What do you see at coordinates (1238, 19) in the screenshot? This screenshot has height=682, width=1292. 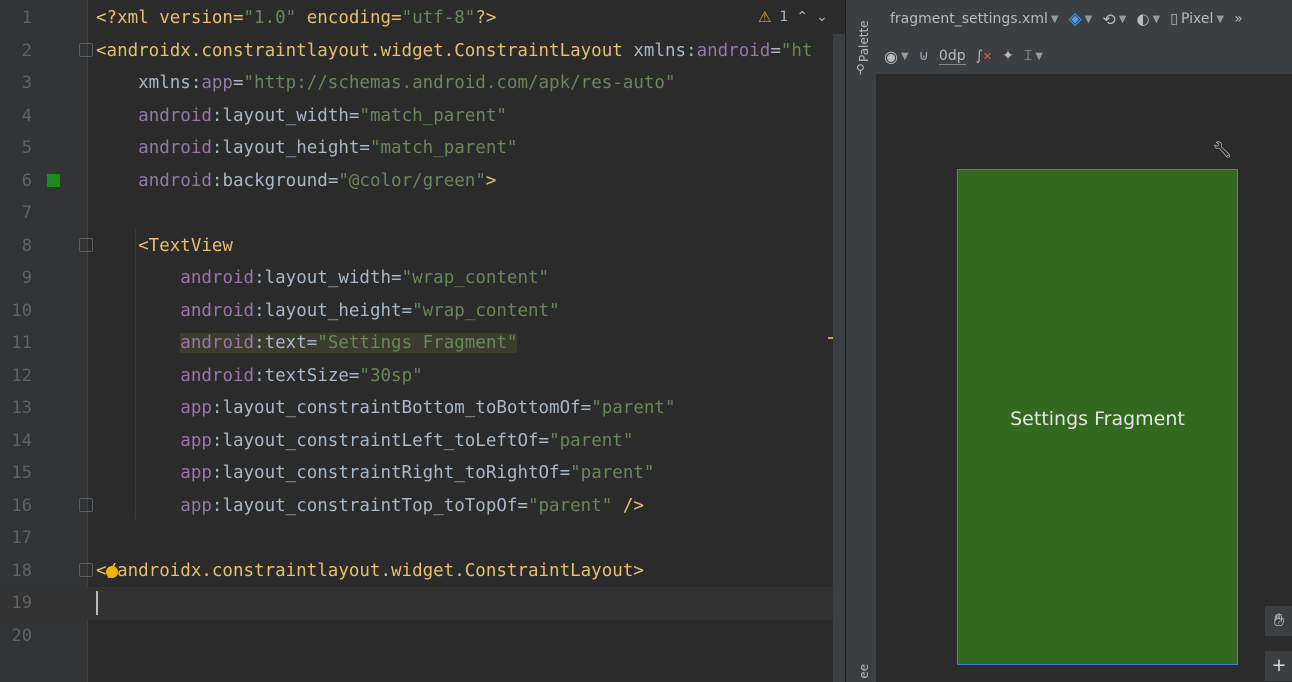 I see `overflow-button: »` at bounding box center [1238, 19].